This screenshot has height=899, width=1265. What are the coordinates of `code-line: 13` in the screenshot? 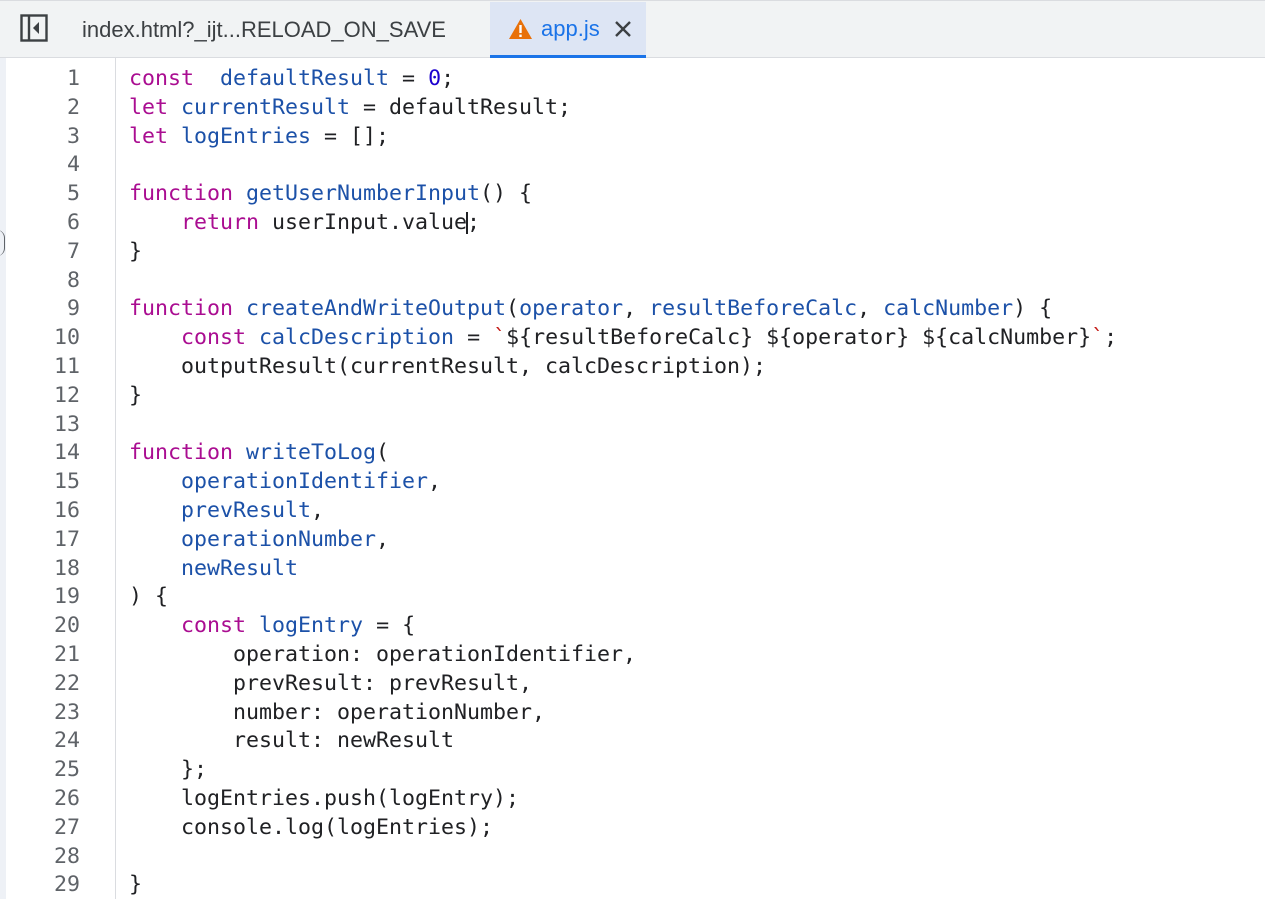 It's located at (632, 425).